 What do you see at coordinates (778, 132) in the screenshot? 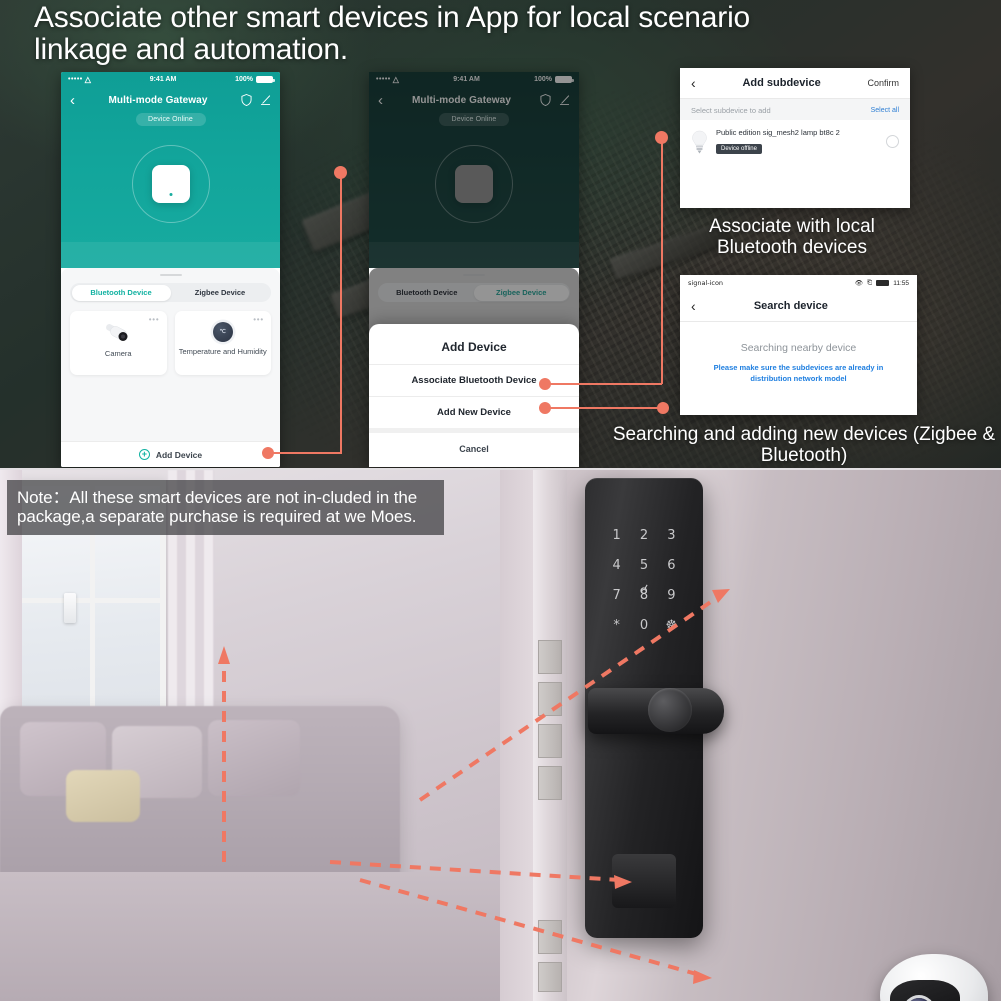
I see `subdevice-name: Public edition sig_mesh2 lamp bt8c 2` at bounding box center [778, 132].